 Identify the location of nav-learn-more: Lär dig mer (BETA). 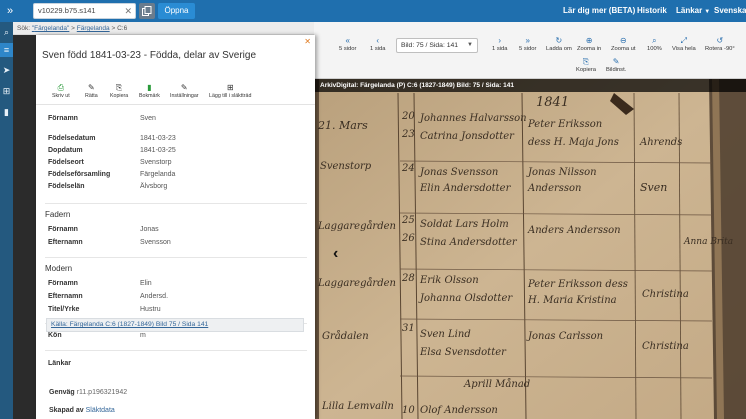
(599, 11).